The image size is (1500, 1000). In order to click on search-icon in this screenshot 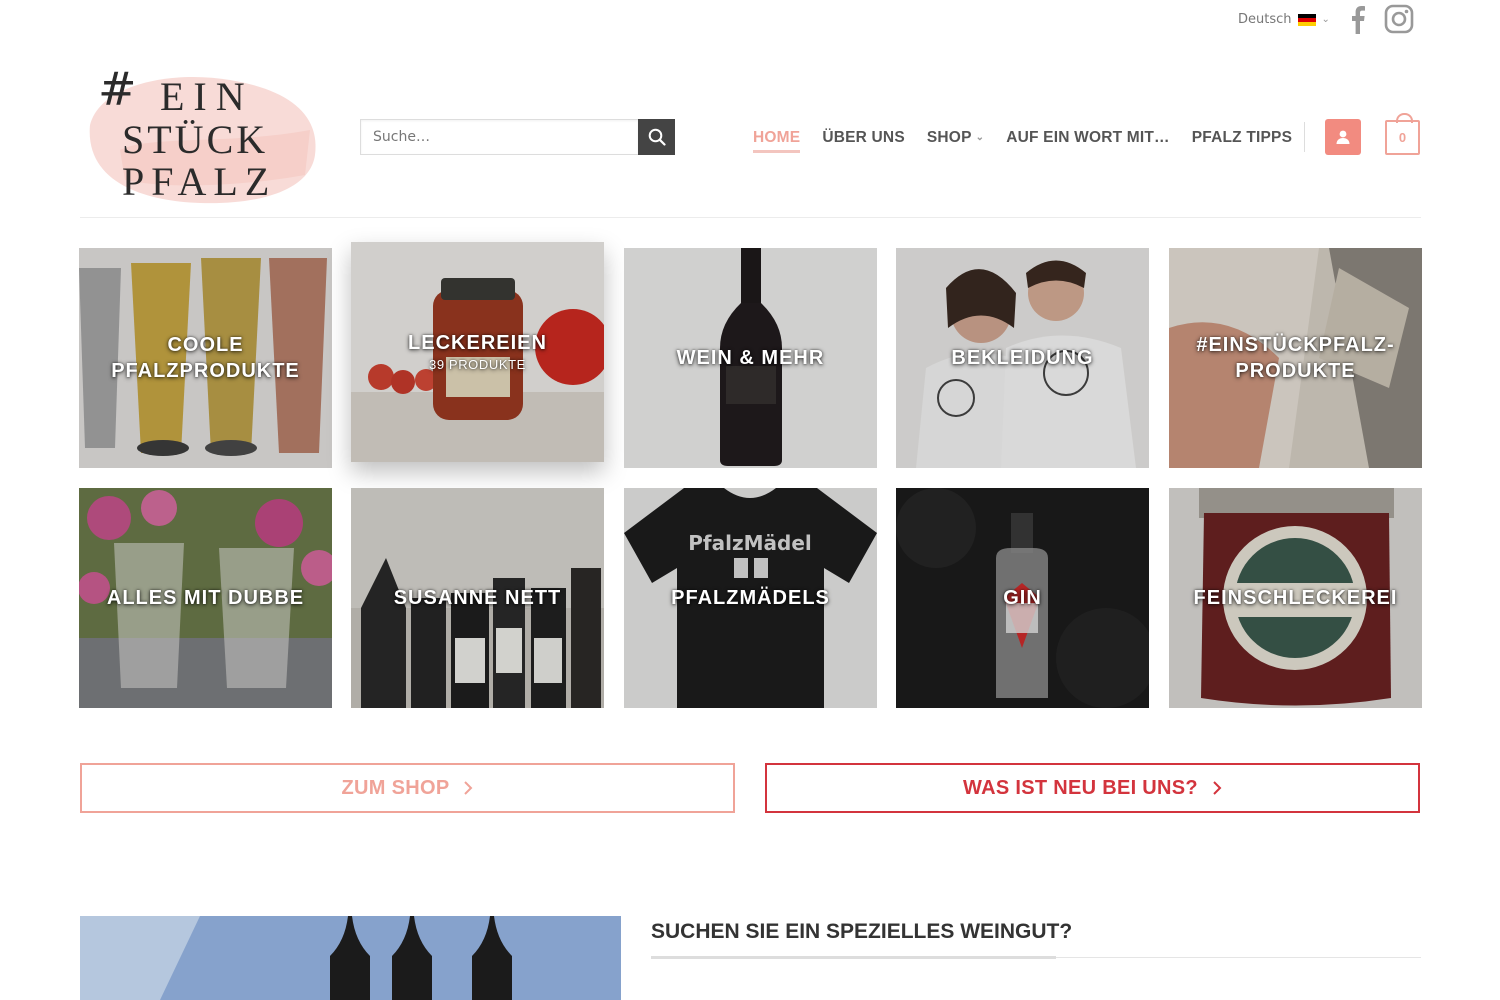, I will do `click(657, 137)`.